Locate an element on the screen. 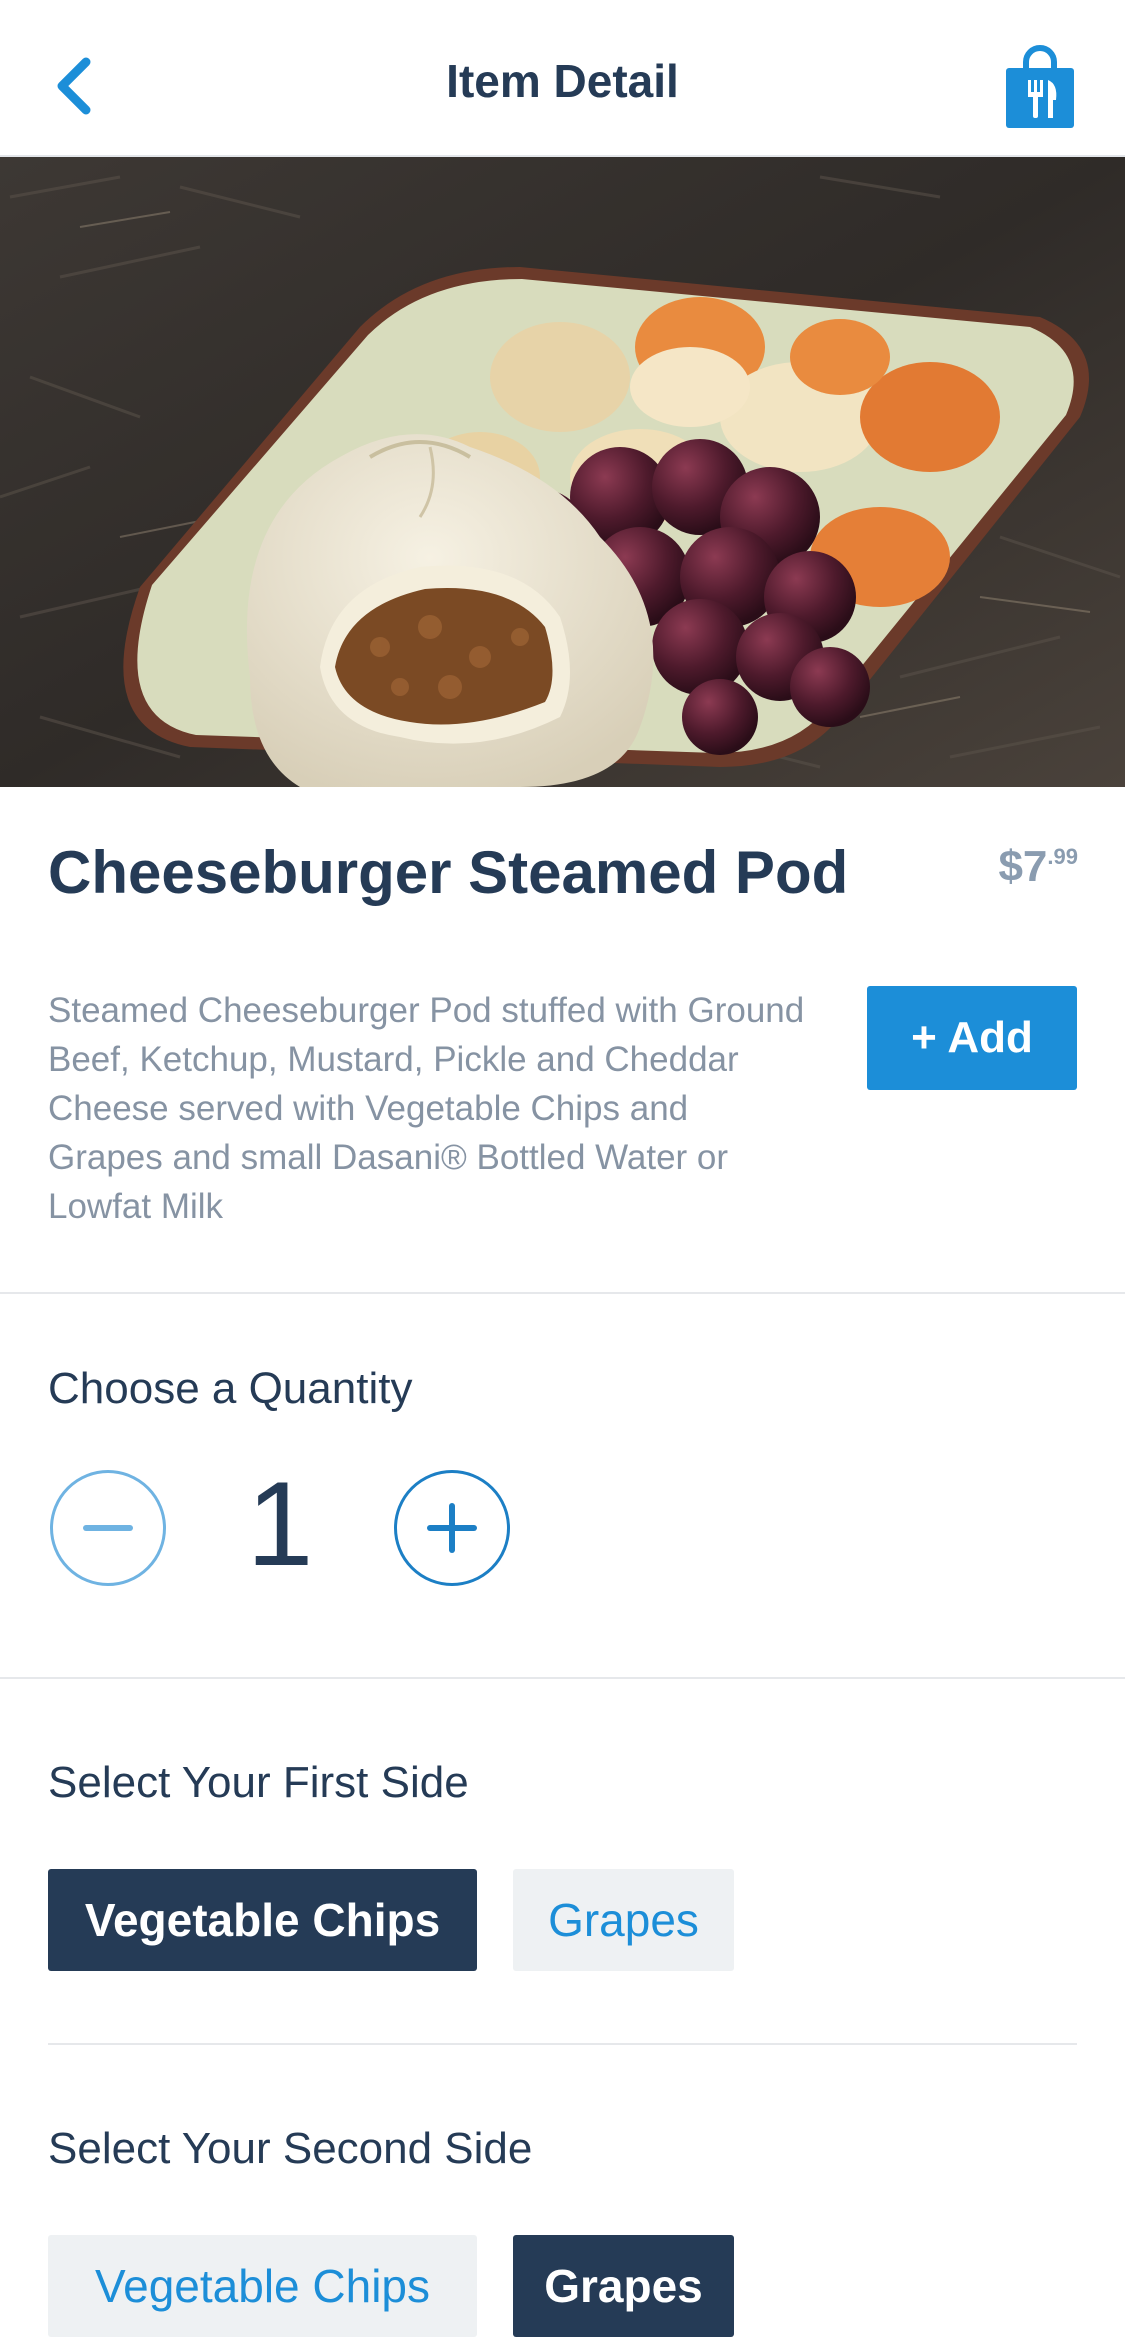 The width and height of the screenshot is (1125, 2337). item-title-row: Cheeseburger Steamed Pod $7.99 is located at coordinates (563, 878).